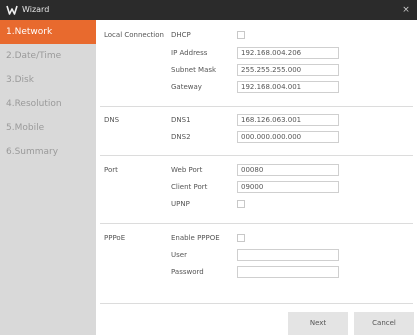 This screenshot has width=417, height=335. What do you see at coordinates (48, 104) in the screenshot?
I see `step-resolution: 4.Resolution` at bounding box center [48, 104].